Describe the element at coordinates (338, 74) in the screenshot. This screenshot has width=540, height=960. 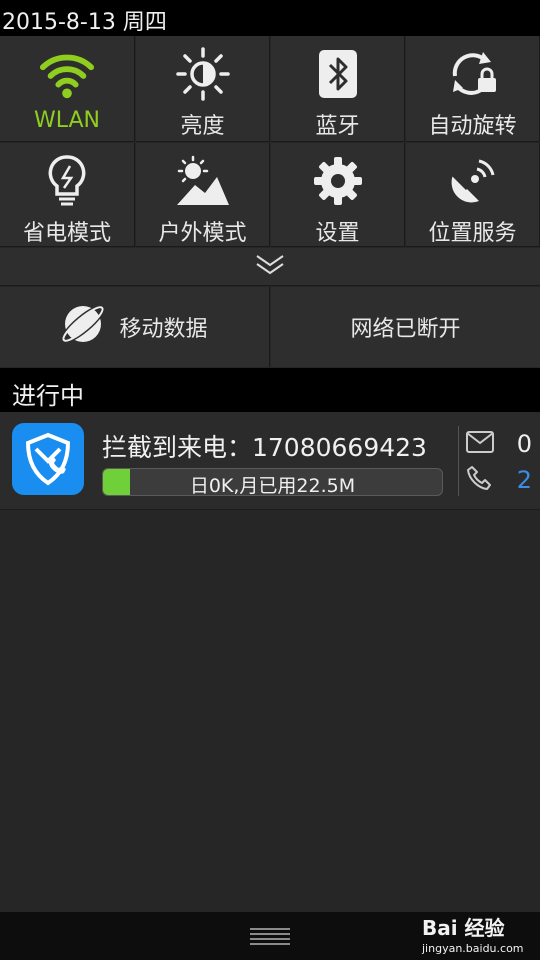
I see `bluetooth-icon` at that location.